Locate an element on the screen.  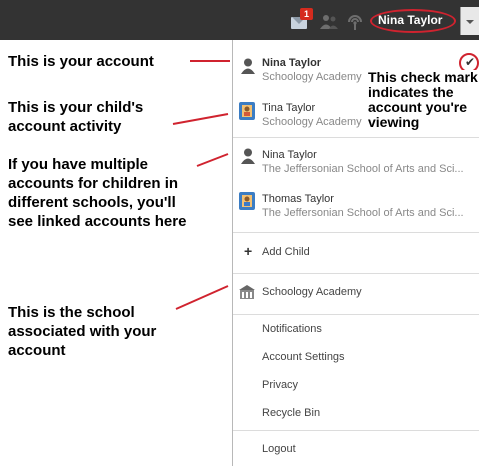
plus-icon: + is located at coordinates (248, 251).